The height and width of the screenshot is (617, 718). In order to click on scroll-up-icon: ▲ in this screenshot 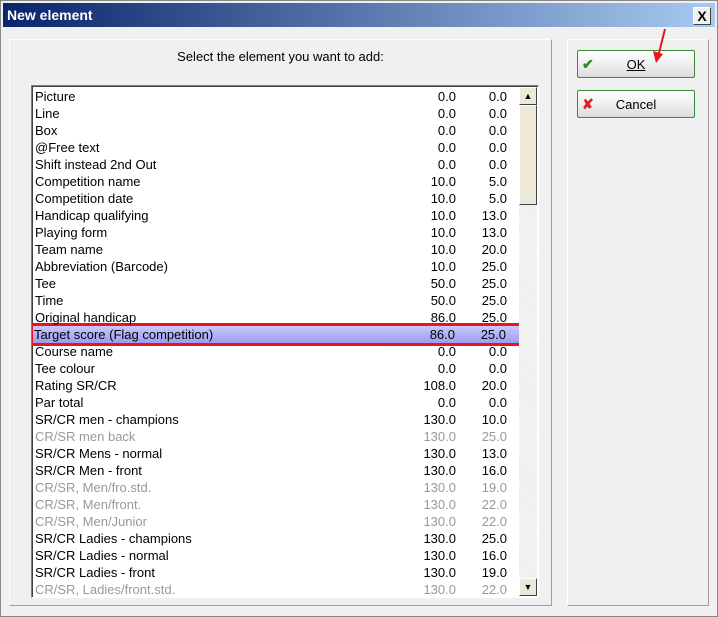, I will do `click(528, 96)`.